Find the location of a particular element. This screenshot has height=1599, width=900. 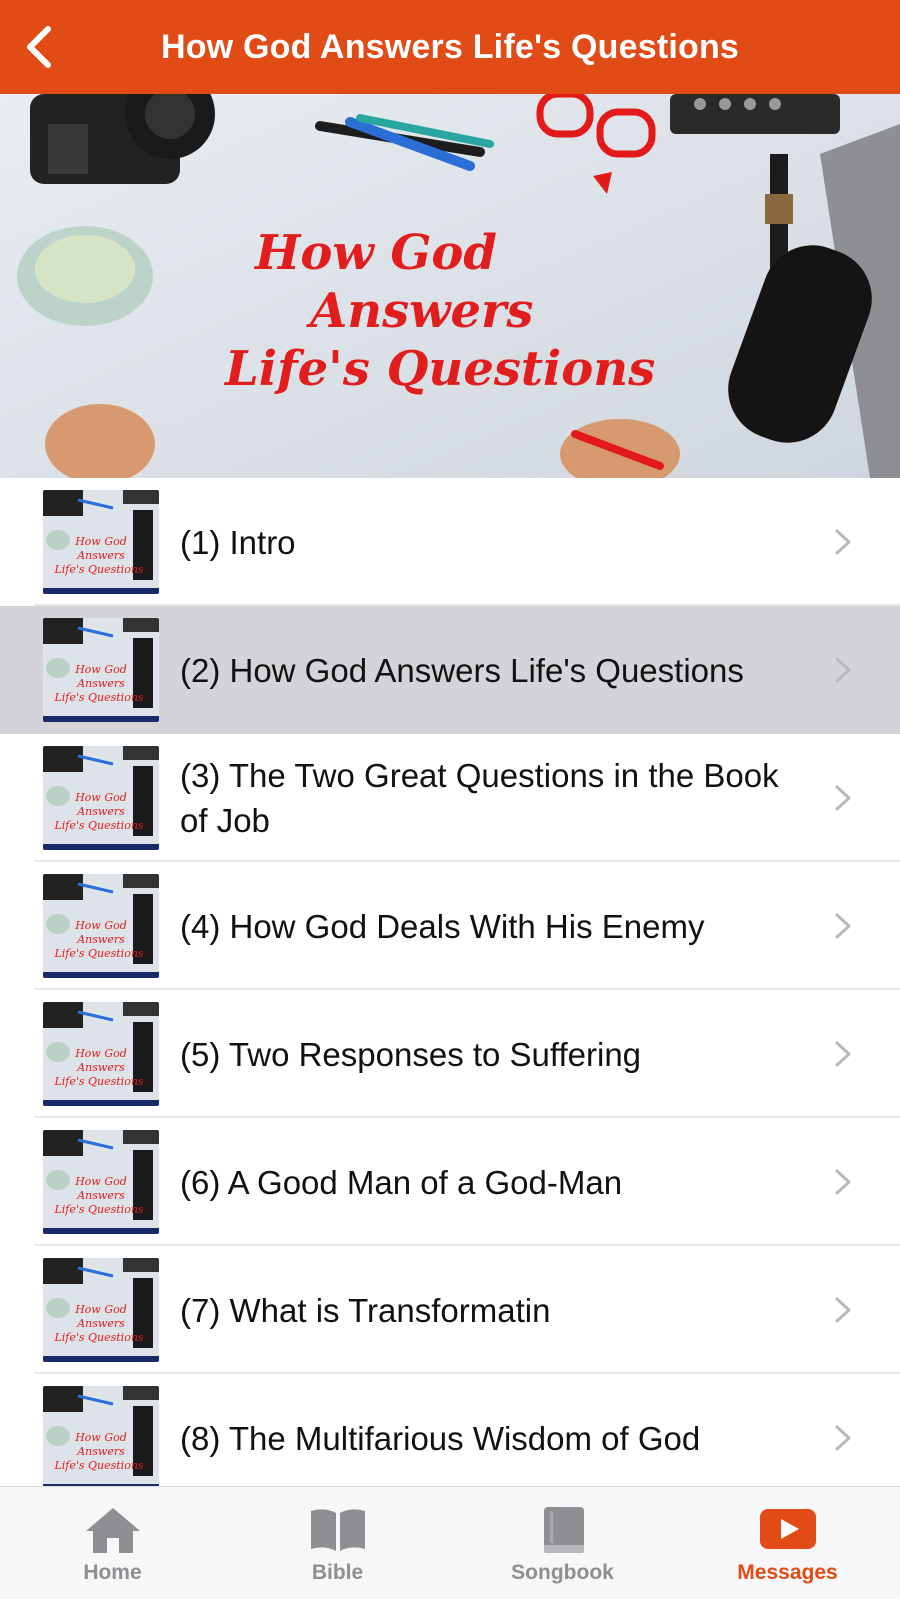

home-icon is located at coordinates (112, 1530).